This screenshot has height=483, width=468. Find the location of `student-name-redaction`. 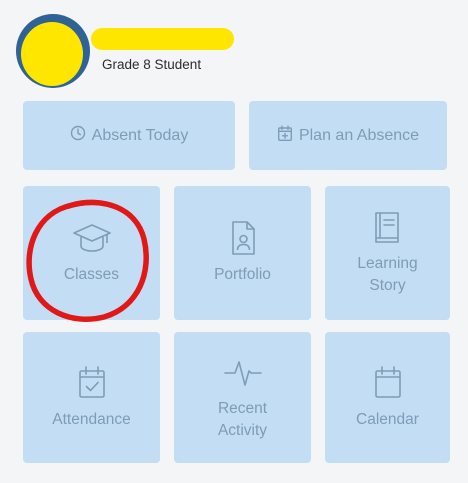

student-name-redaction is located at coordinates (162, 39).